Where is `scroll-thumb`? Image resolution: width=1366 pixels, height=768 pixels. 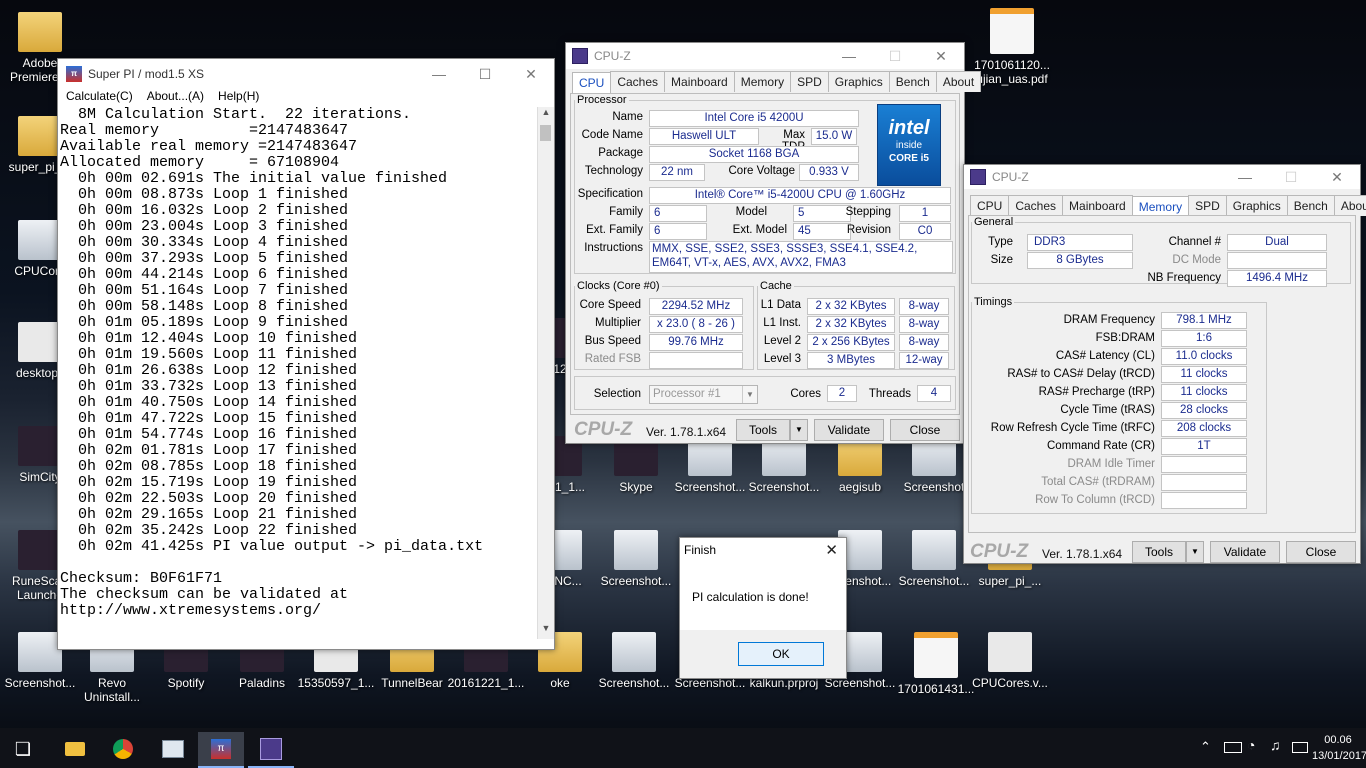
scroll-thumb is located at coordinates (545, 133).